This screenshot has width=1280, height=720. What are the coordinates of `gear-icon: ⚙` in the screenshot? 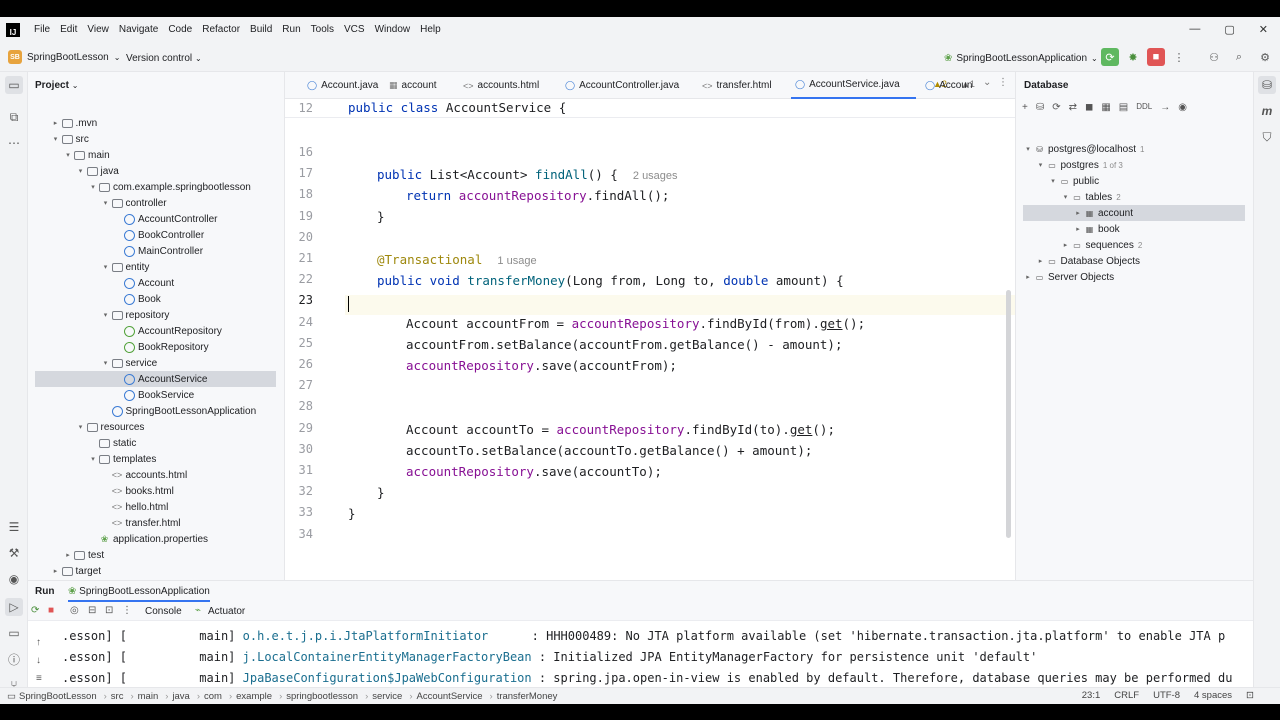 It's located at (1265, 57).